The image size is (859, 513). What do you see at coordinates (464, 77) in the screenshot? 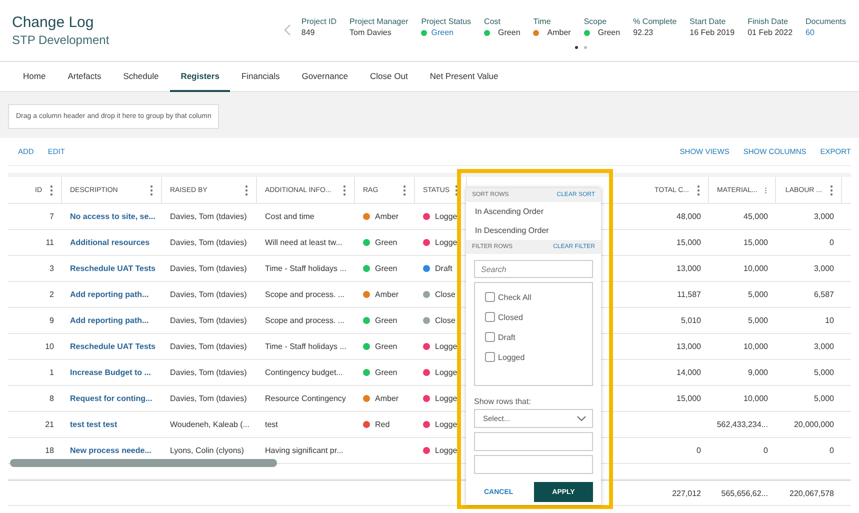
I see `tab: Net Present Value` at bounding box center [464, 77].